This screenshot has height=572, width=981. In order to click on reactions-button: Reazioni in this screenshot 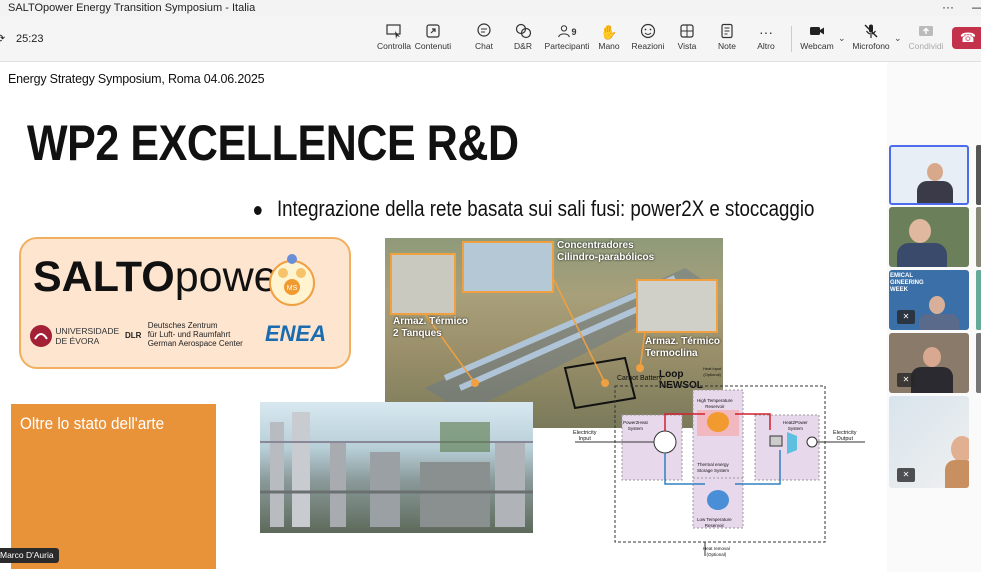, I will do `click(648, 37)`.